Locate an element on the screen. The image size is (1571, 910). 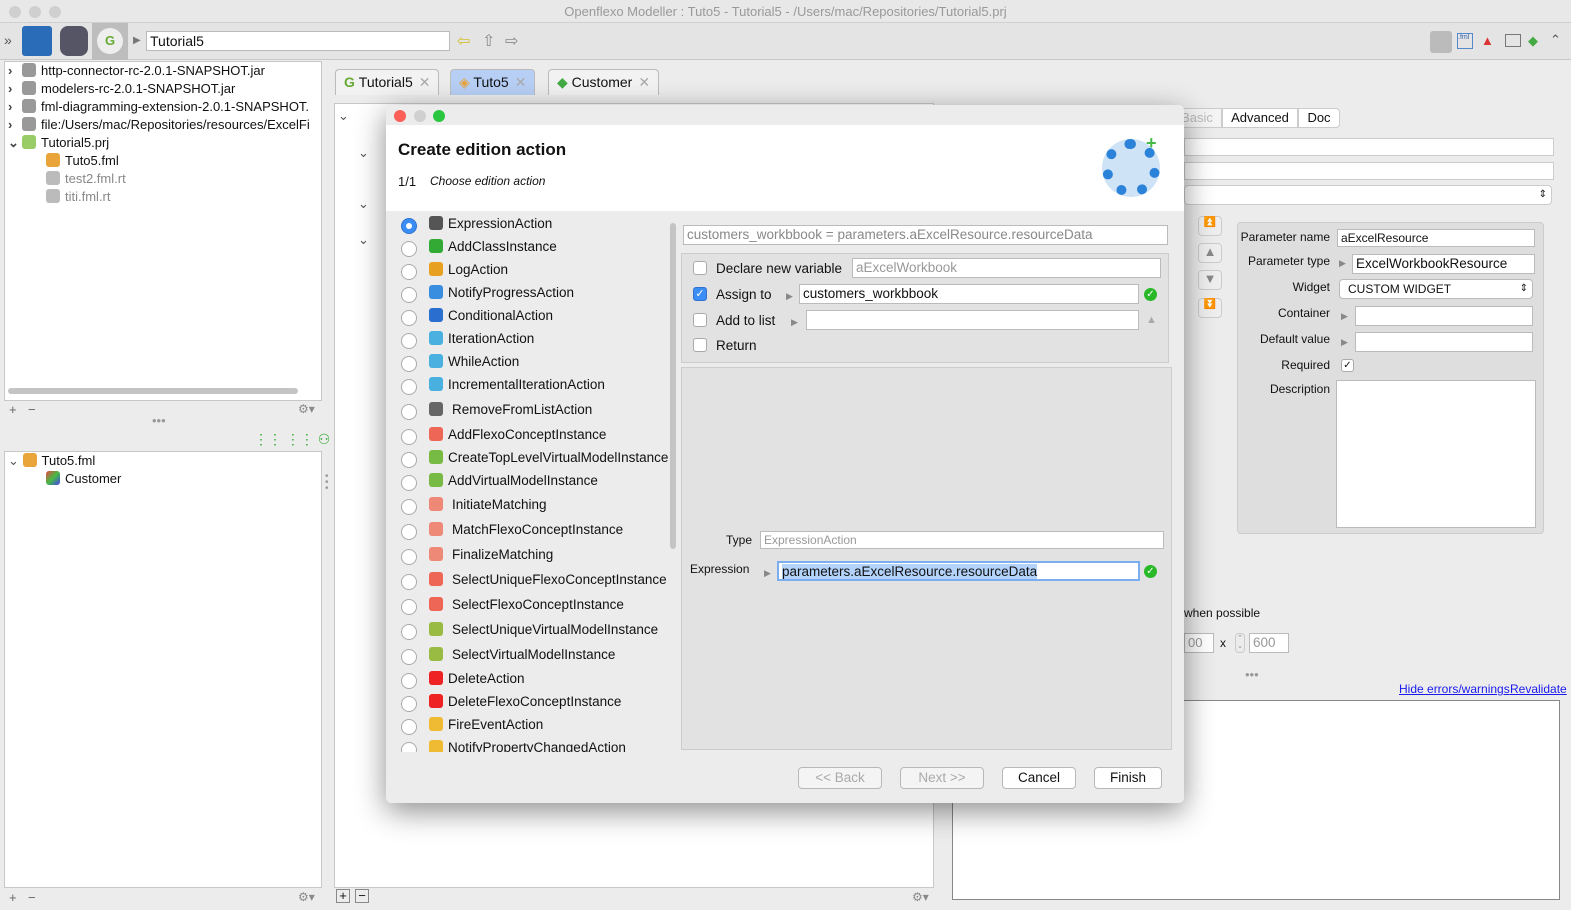
tab-tuto5: ◈ Tuto5 ✕ is located at coordinates (493, 82).